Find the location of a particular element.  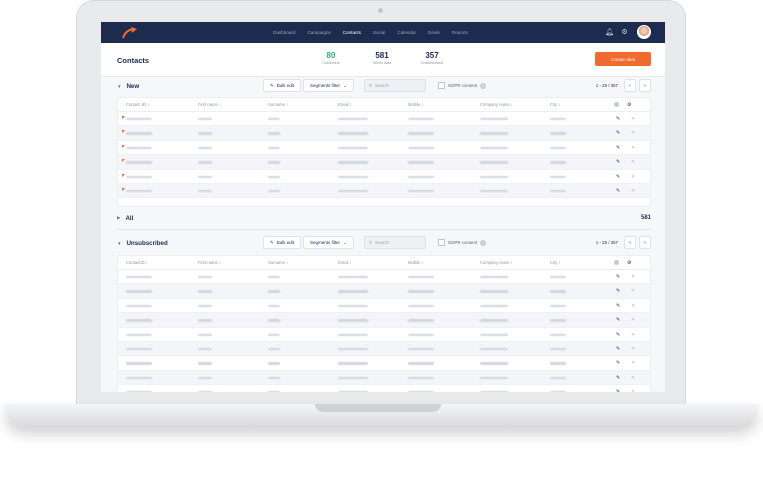

column-header: ContactID ↕ is located at coordinates (137, 262).